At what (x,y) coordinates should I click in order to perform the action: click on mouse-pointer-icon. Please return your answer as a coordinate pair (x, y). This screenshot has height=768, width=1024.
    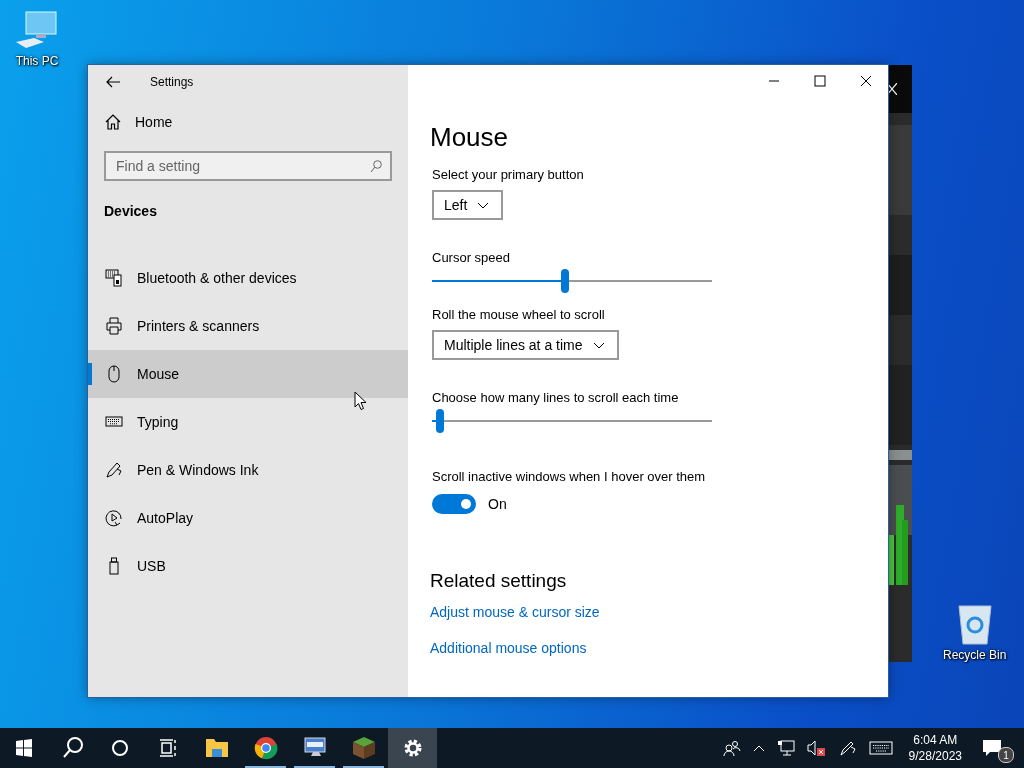
    Looking at the image, I should click on (360, 401).